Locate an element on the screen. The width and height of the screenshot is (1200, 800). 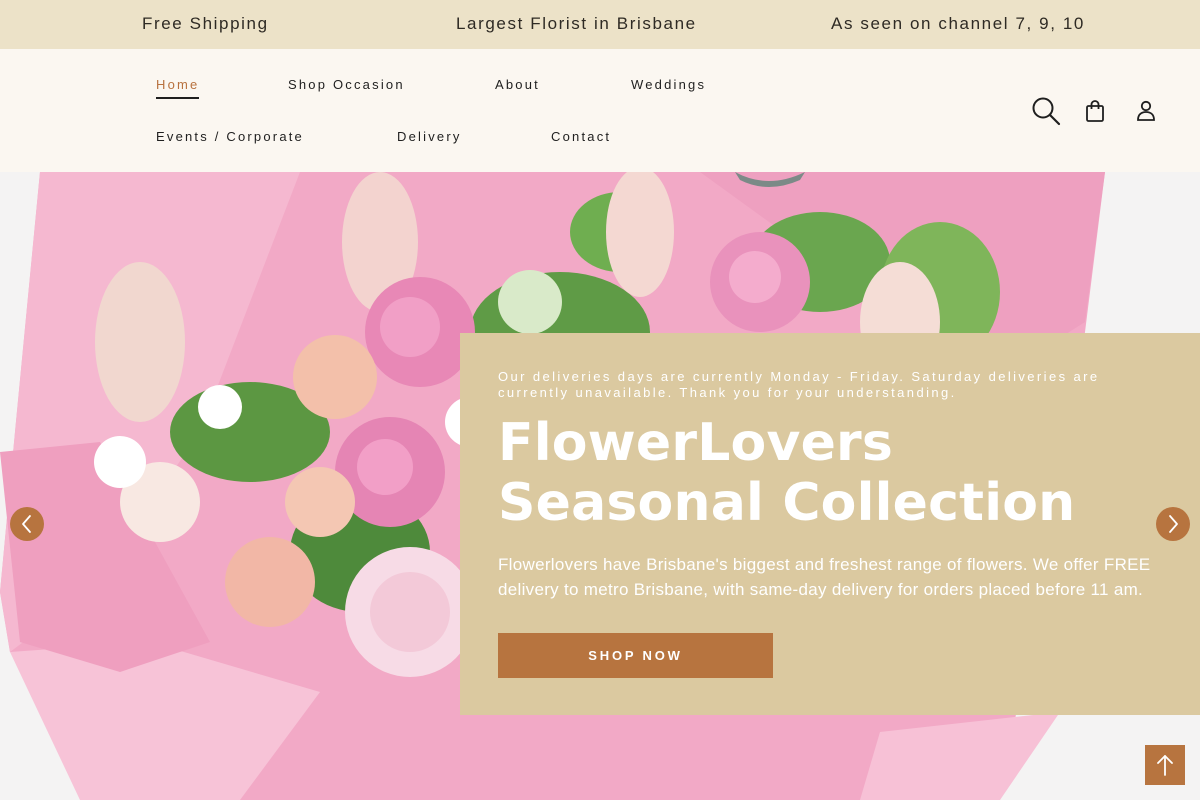
slider-prev-button is located at coordinates (27, 524).